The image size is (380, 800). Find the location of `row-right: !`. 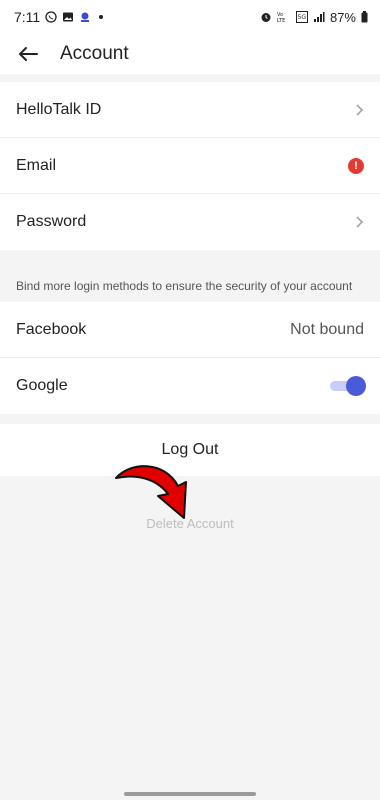

row-right: ! is located at coordinates (356, 165).